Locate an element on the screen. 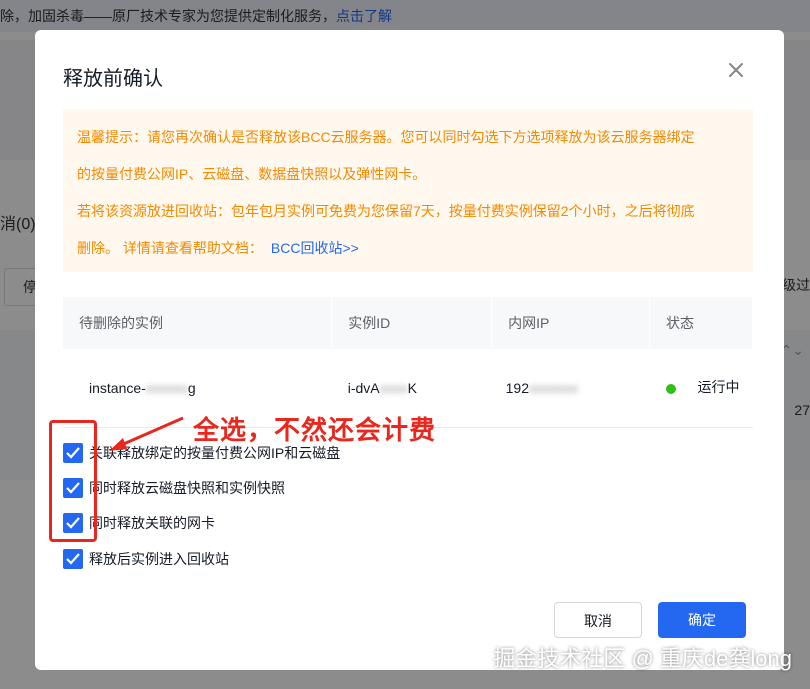 Image resolution: width=810 pixels, height=689 pixels. checkbox-checked-icon is located at coordinates (73, 559).